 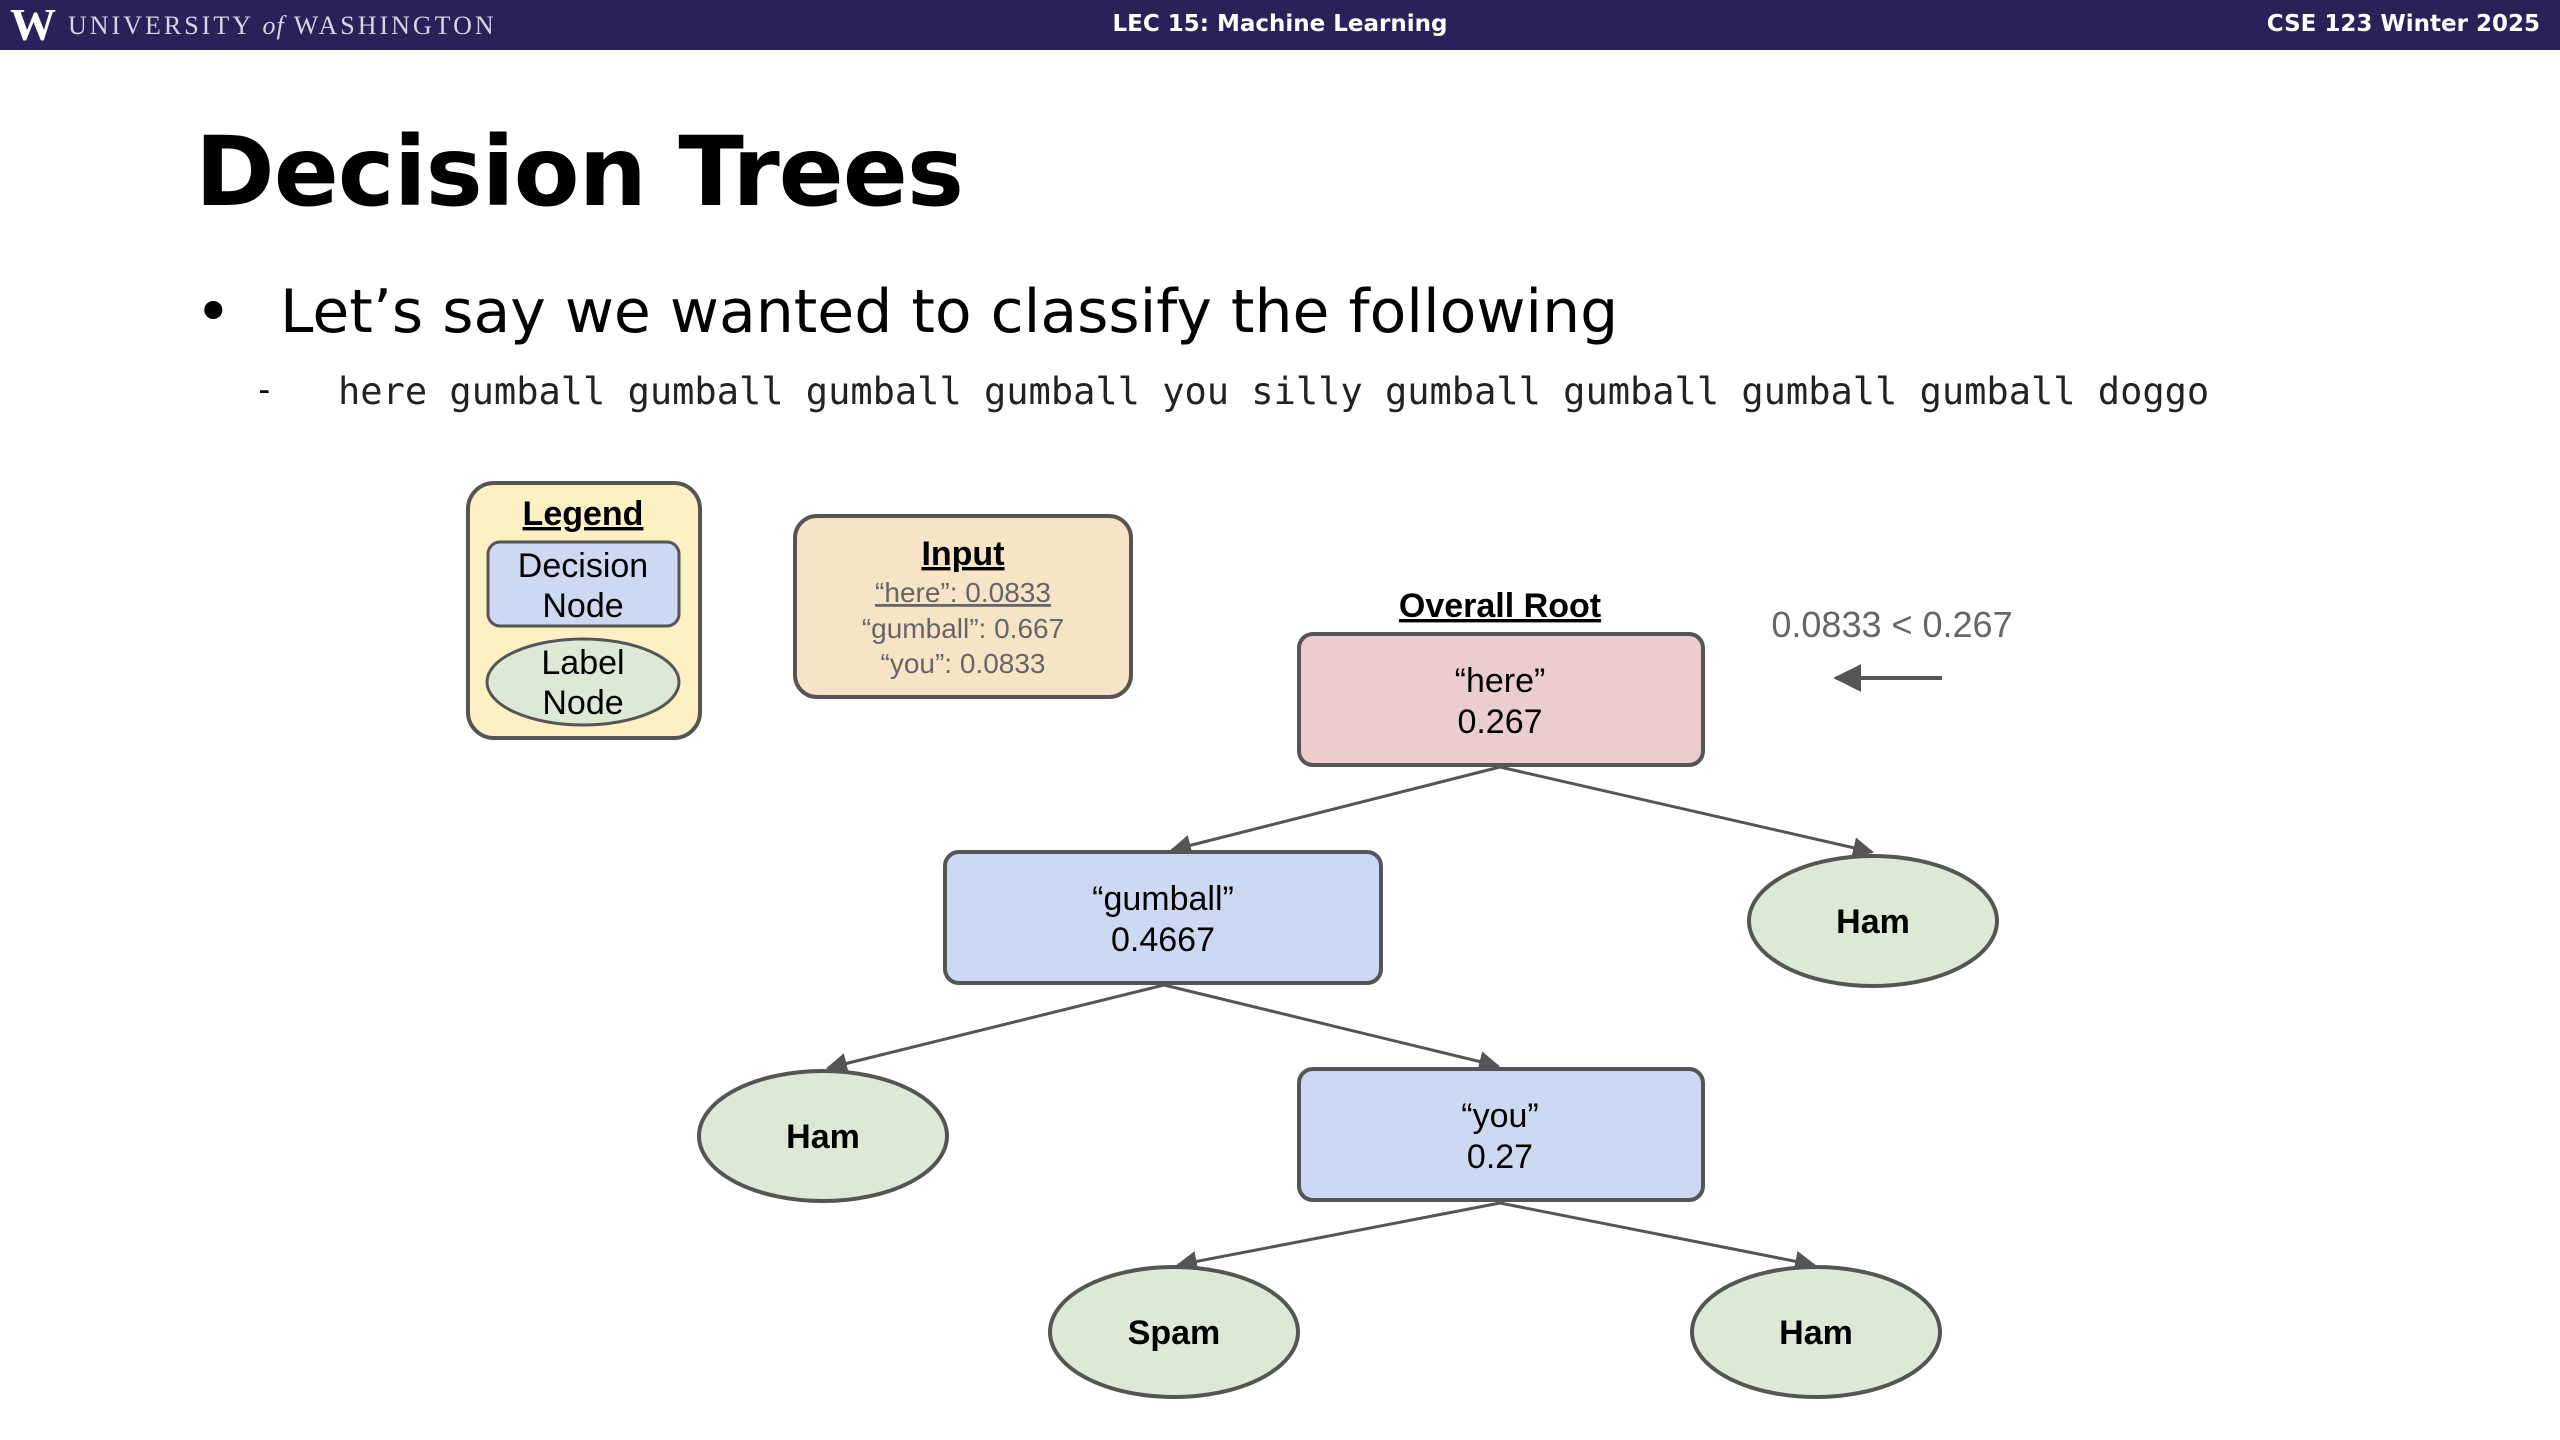 What do you see at coordinates (1500, 681) in the screenshot?
I see `root-feature: “here”` at bounding box center [1500, 681].